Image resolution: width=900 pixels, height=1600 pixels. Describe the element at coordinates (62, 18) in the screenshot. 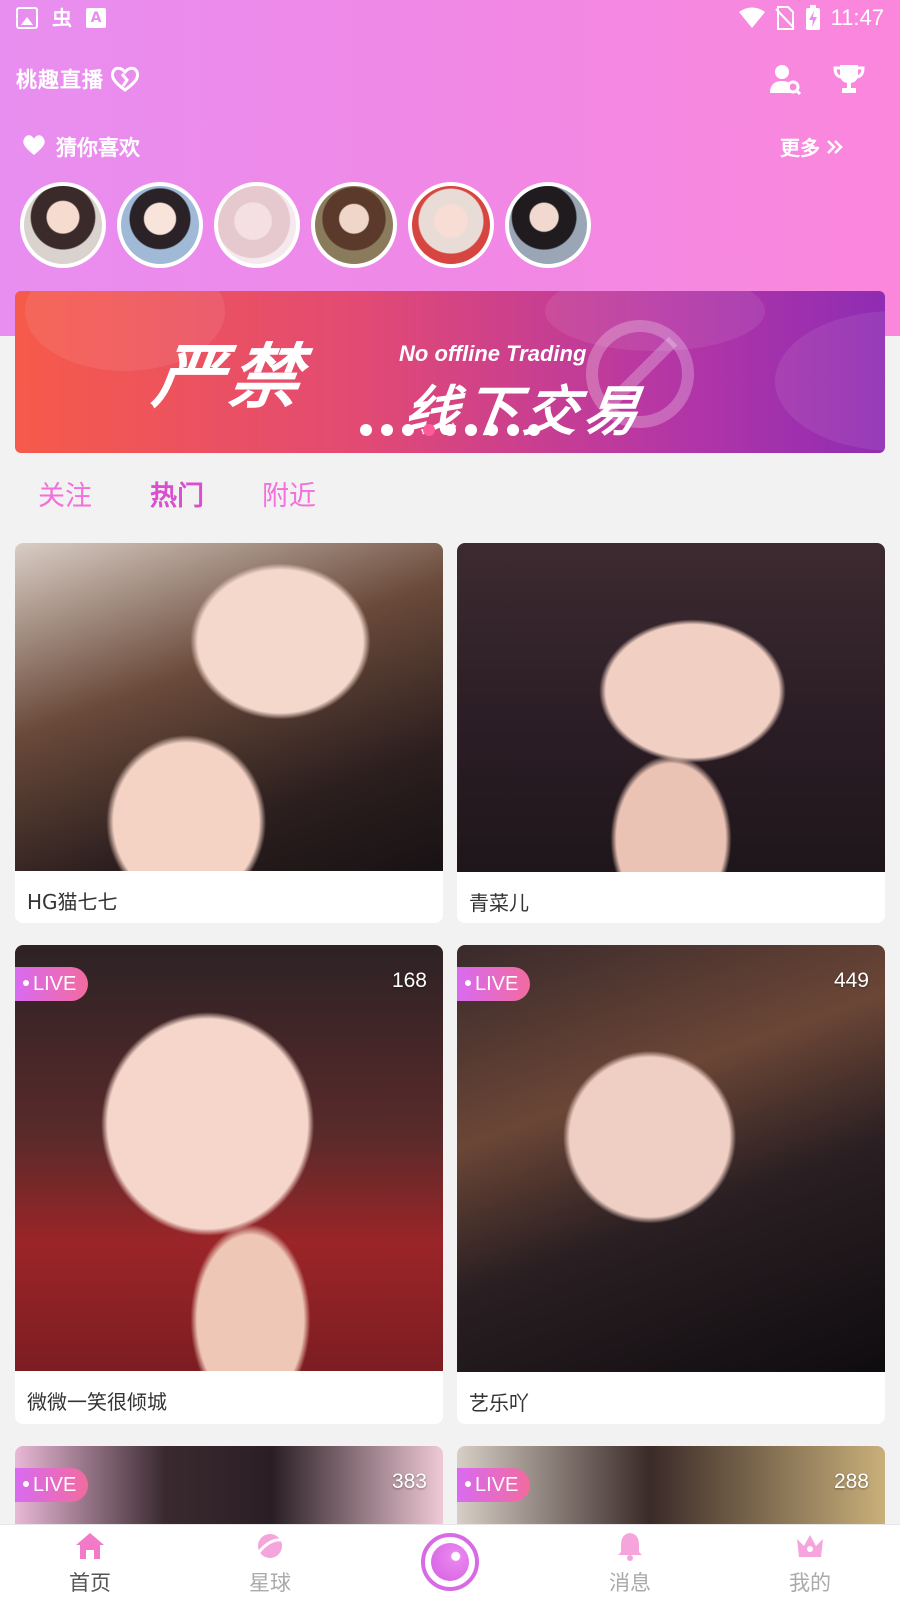

I see `bug-icon: 虫` at that location.